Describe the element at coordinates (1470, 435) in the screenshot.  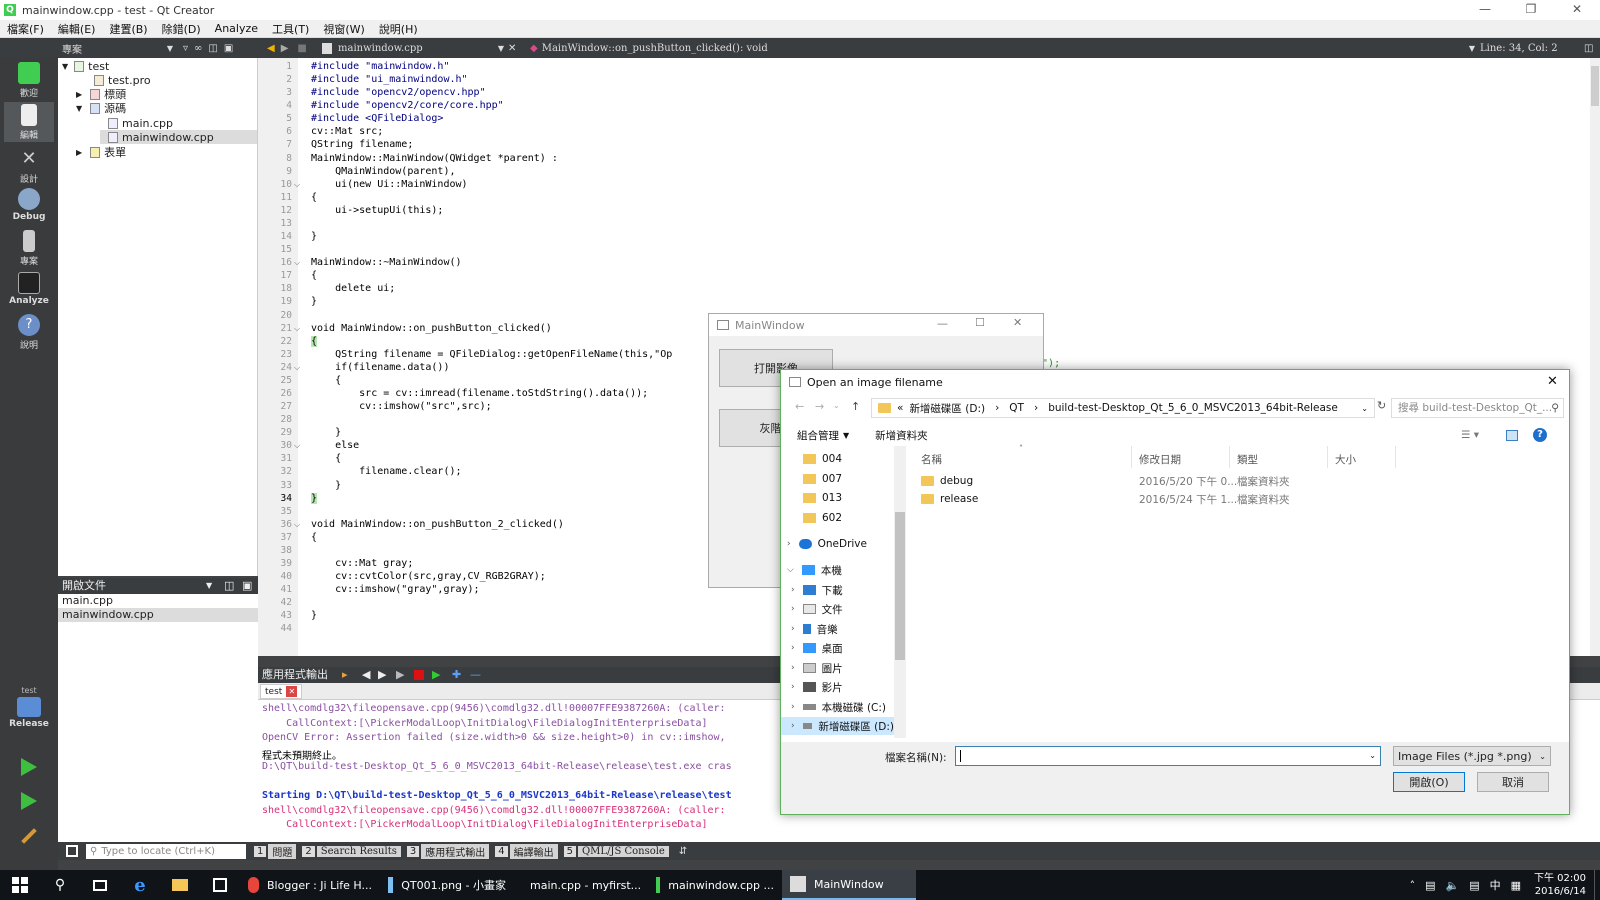
I see `view-options-icon: ☰ ▾` at that location.